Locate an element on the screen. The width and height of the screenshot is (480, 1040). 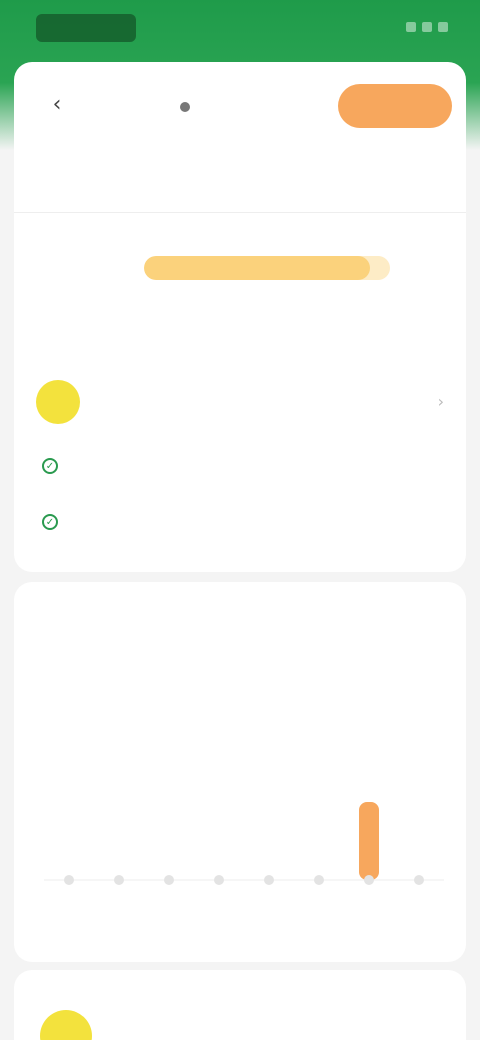
bar-chart is located at coordinates (244, 843).